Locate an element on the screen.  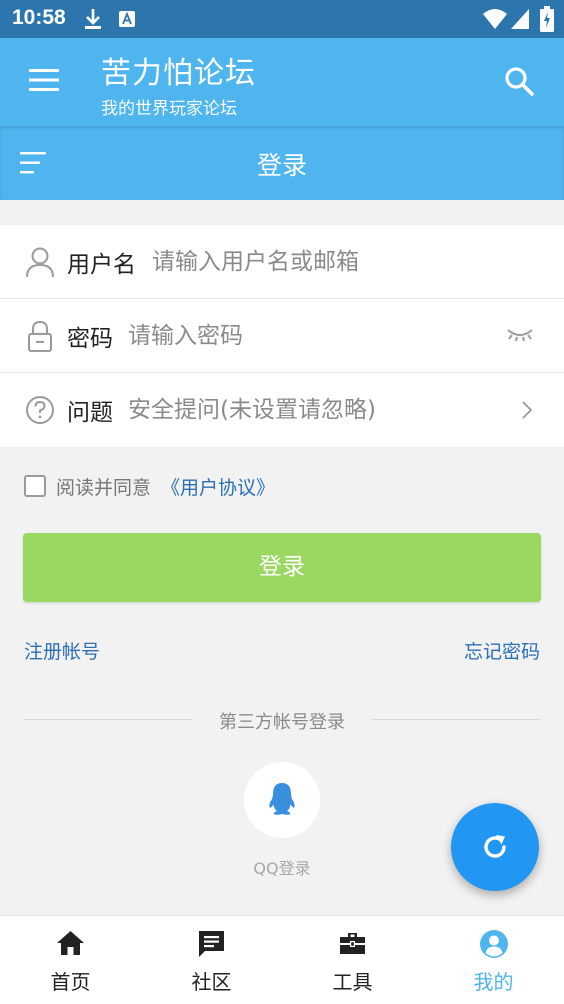
refresh-icon is located at coordinates (495, 846).